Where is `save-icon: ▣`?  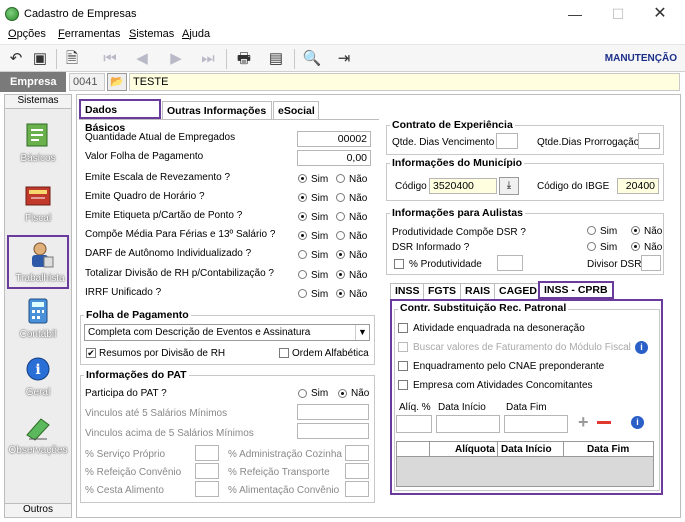 save-icon: ▣ is located at coordinates (40, 59).